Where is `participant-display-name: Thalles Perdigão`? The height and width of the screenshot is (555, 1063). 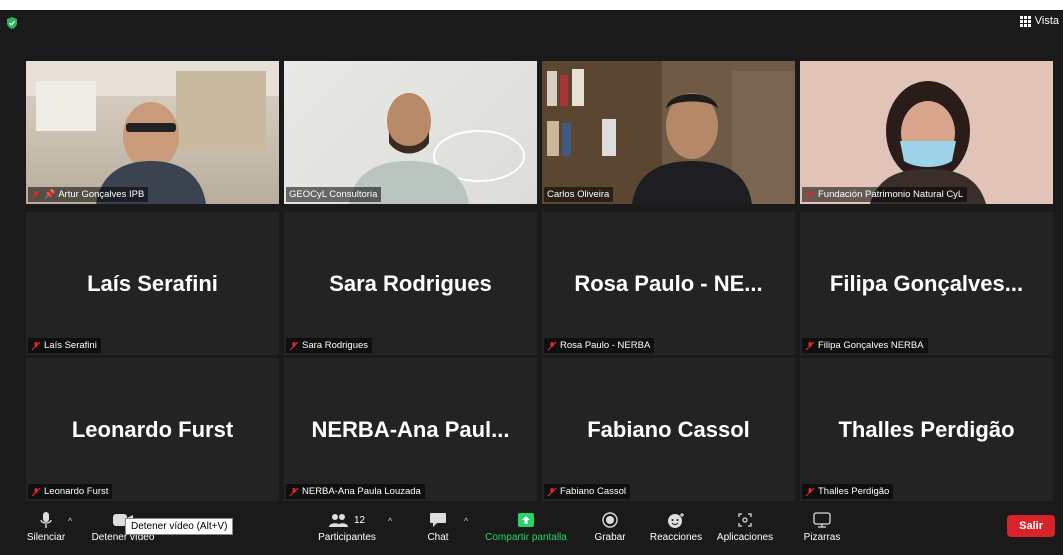 participant-display-name: Thalles Perdigão is located at coordinates (926, 429).